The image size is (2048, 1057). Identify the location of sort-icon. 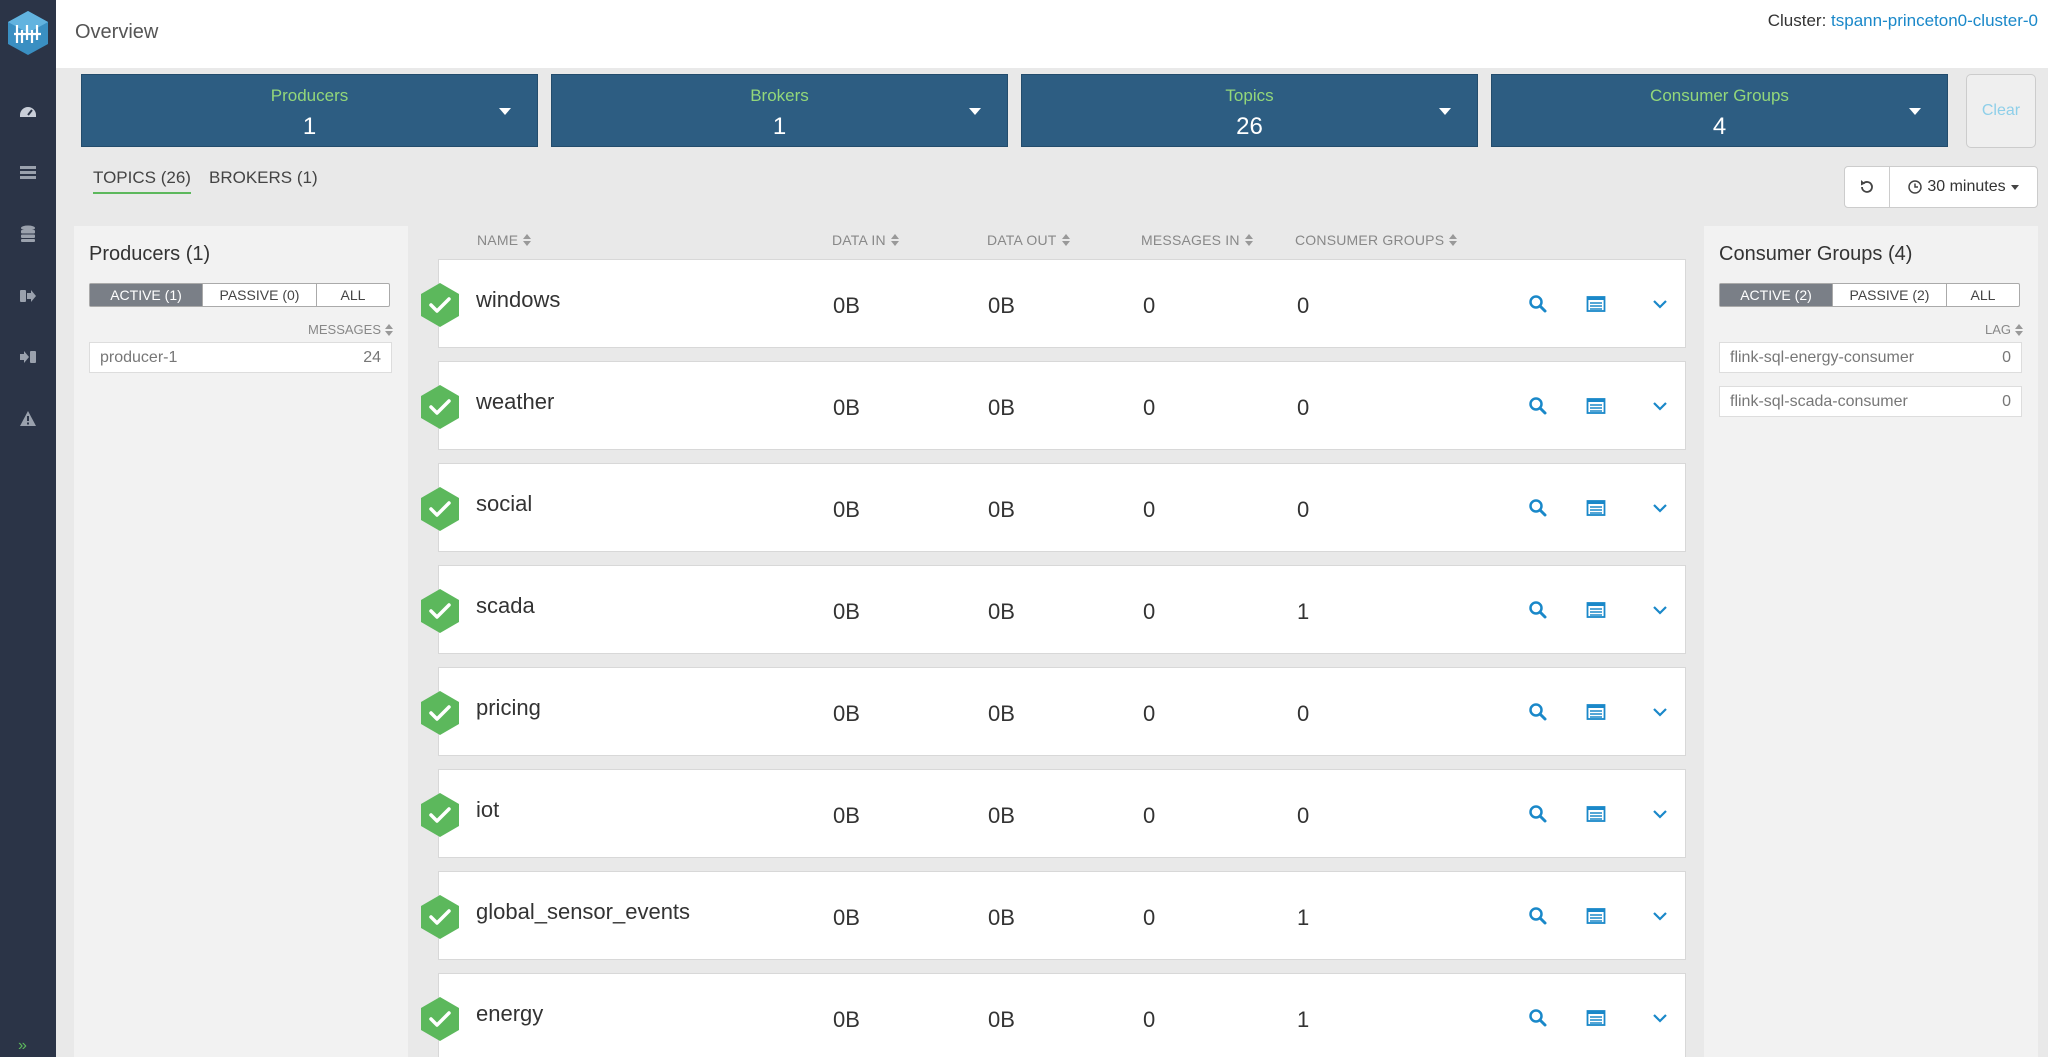
(1065, 240).